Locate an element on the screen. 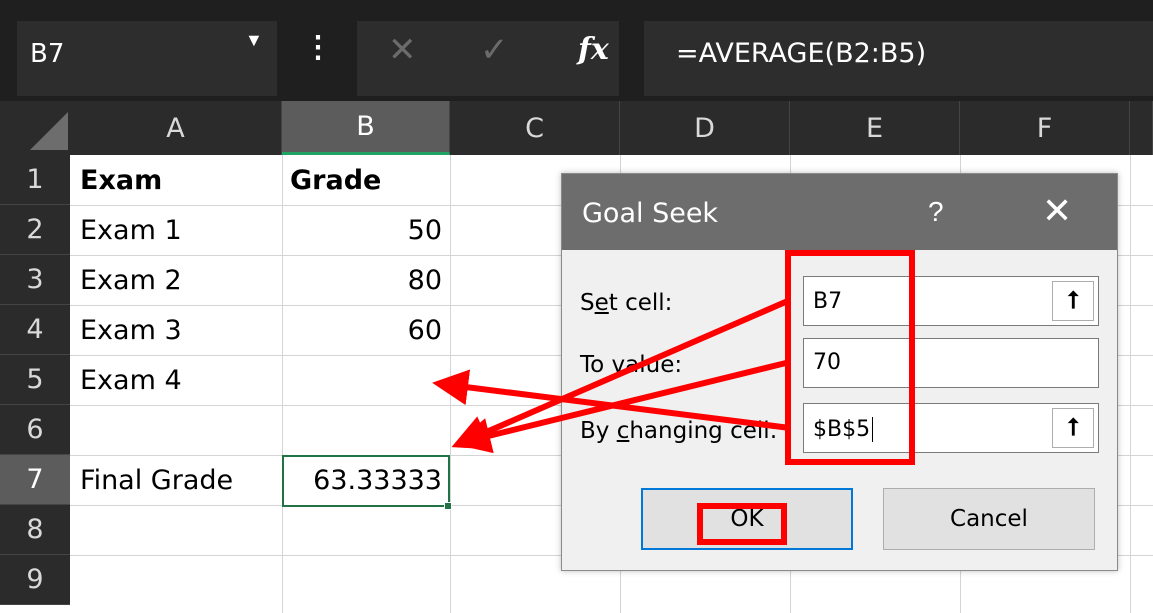  arrow-to-value-to-b7 is located at coordinates (622, 406).